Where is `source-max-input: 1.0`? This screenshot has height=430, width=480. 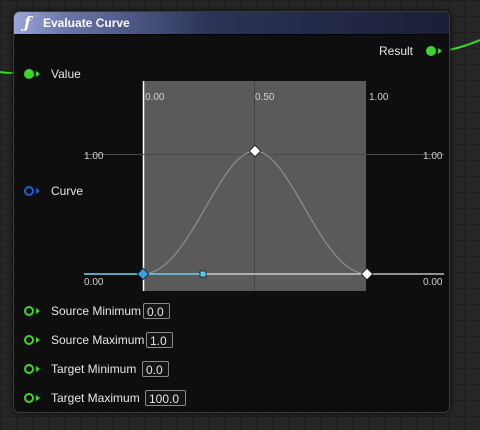 source-max-input: 1.0 is located at coordinates (159, 340).